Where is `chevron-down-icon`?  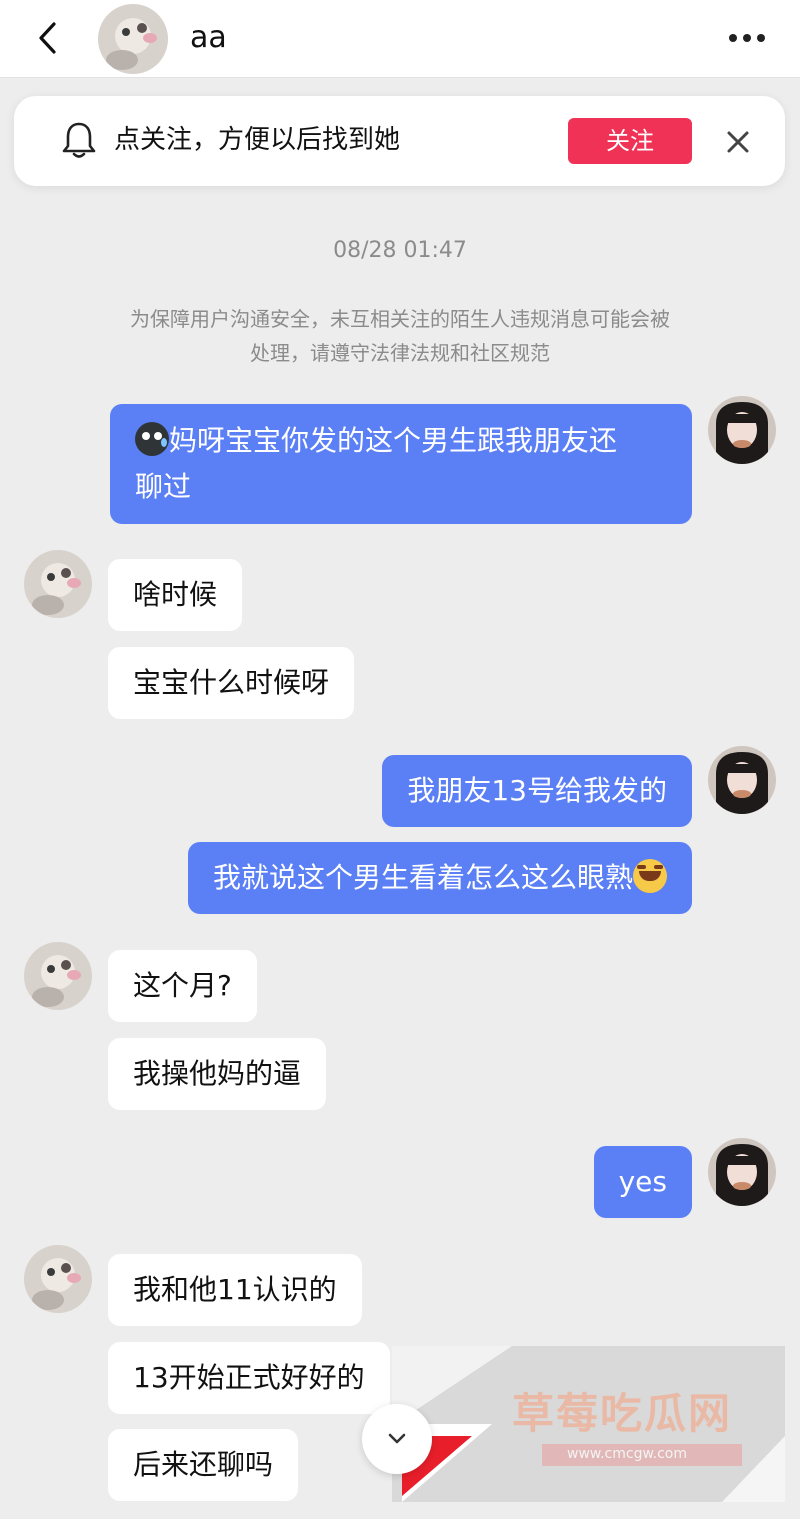 chevron-down-icon is located at coordinates (397, 1438).